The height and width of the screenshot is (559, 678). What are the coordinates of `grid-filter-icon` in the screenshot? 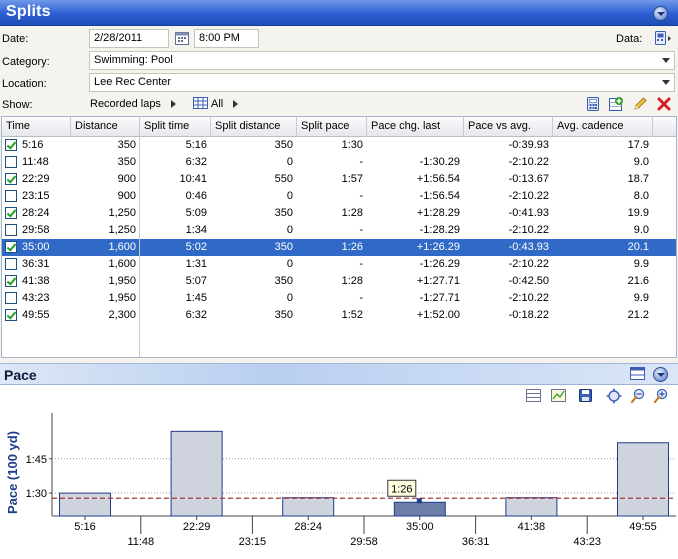 It's located at (201, 103).